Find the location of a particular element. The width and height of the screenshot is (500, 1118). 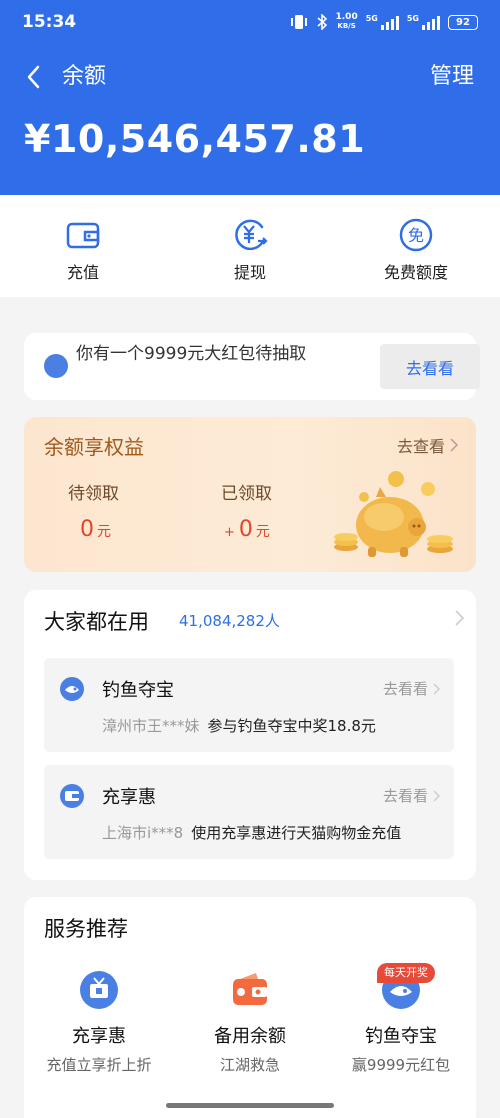

recharge-more-link: 去看看 is located at coordinates (411, 795).